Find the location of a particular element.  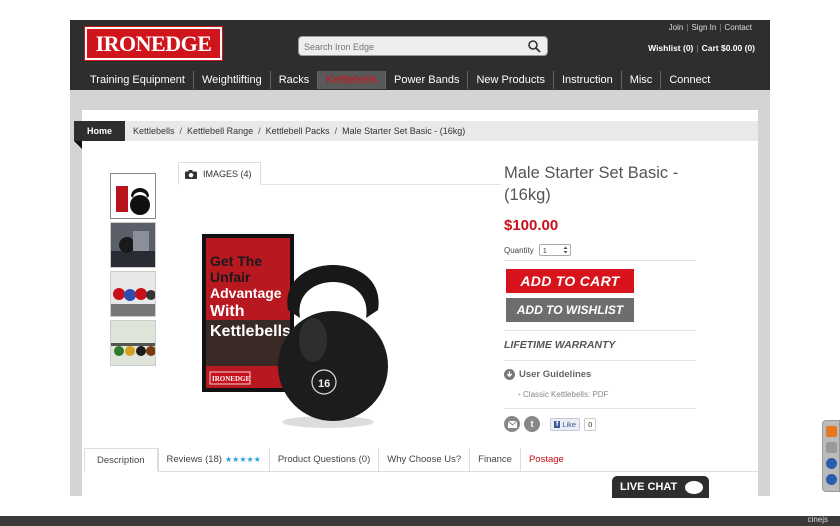

search-input is located at coordinates (409, 47).